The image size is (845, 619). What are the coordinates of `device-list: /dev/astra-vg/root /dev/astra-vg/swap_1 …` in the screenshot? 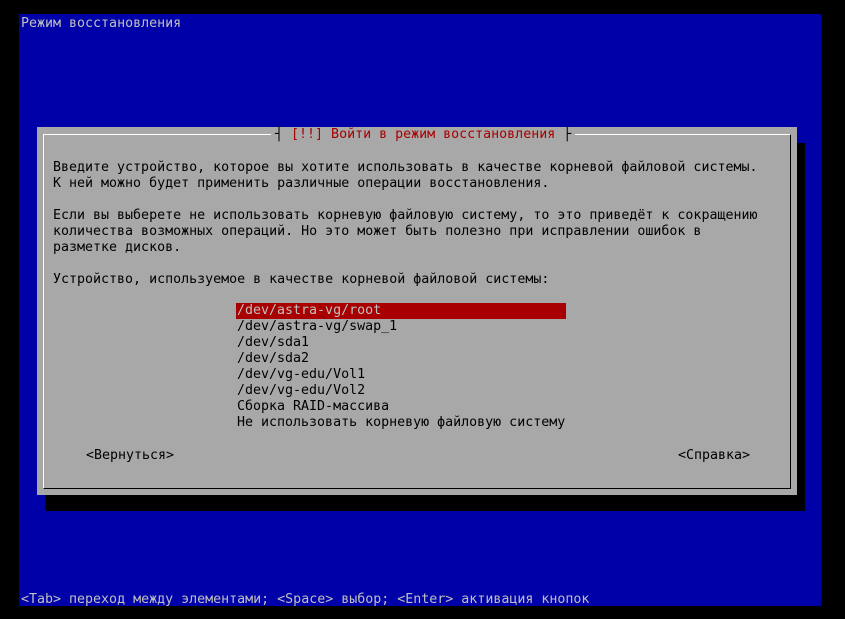 It's located at (401, 367).